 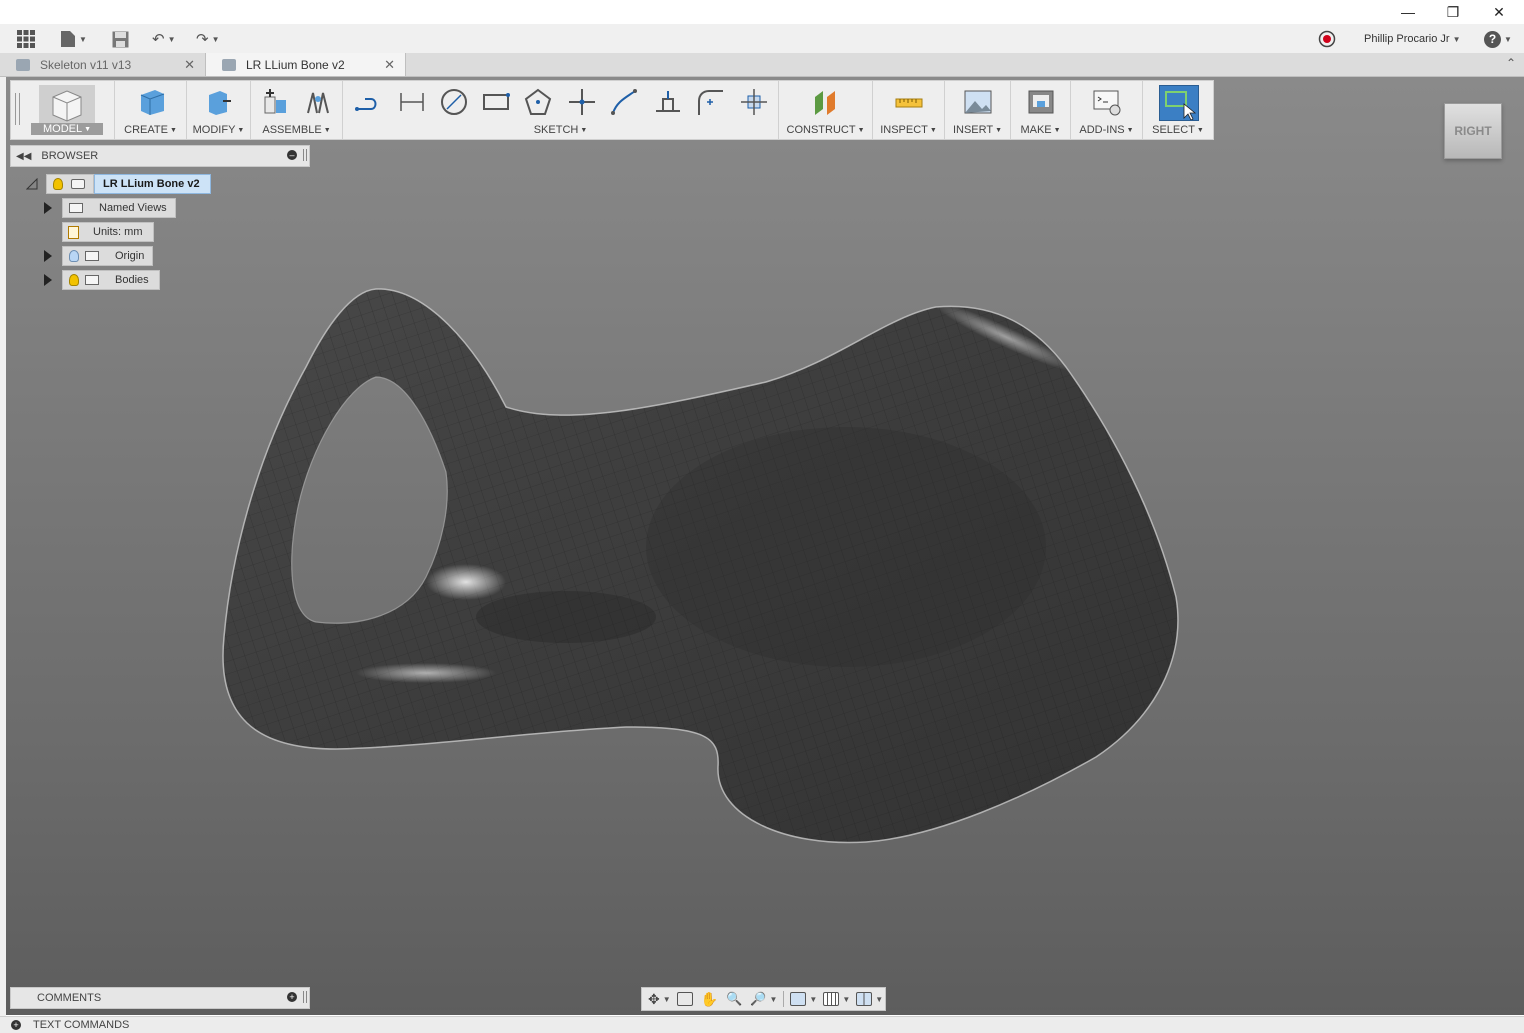 What do you see at coordinates (831, 999) in the screenshot?
I see `grid-settings-icon` at bounding box center [831, 999].